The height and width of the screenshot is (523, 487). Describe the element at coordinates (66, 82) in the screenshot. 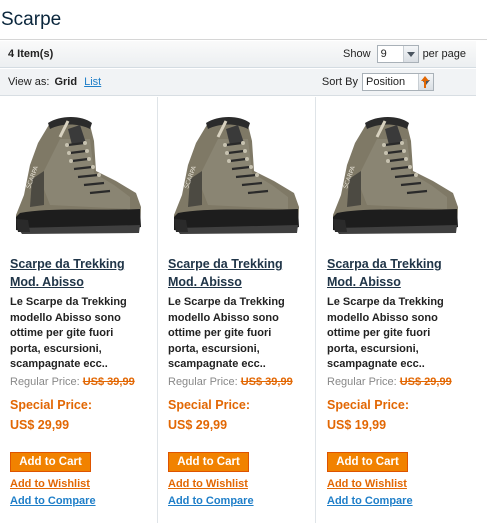

I see `view-grid-current: Grid` at that location.